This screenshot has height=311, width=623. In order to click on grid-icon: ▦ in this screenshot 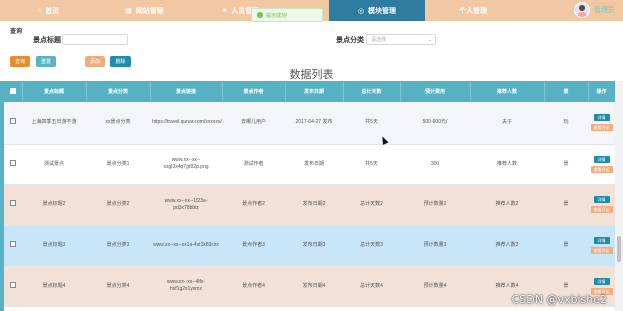, I will do `click(128, 11)`.